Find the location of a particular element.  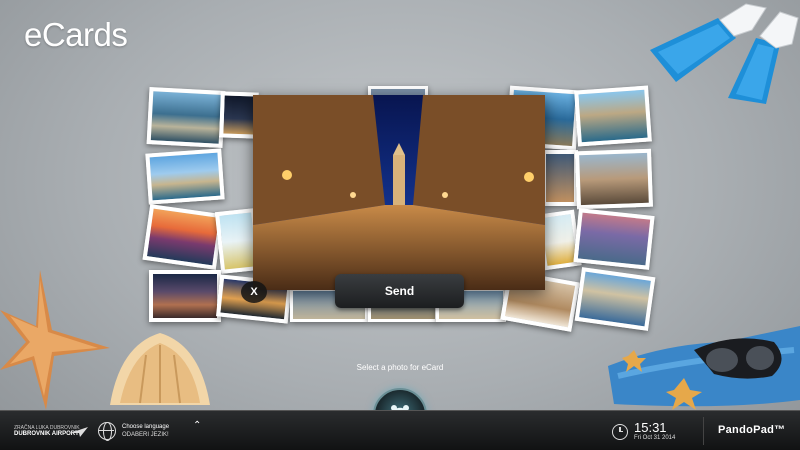

globe-icon is located at coordinates (107, 431).